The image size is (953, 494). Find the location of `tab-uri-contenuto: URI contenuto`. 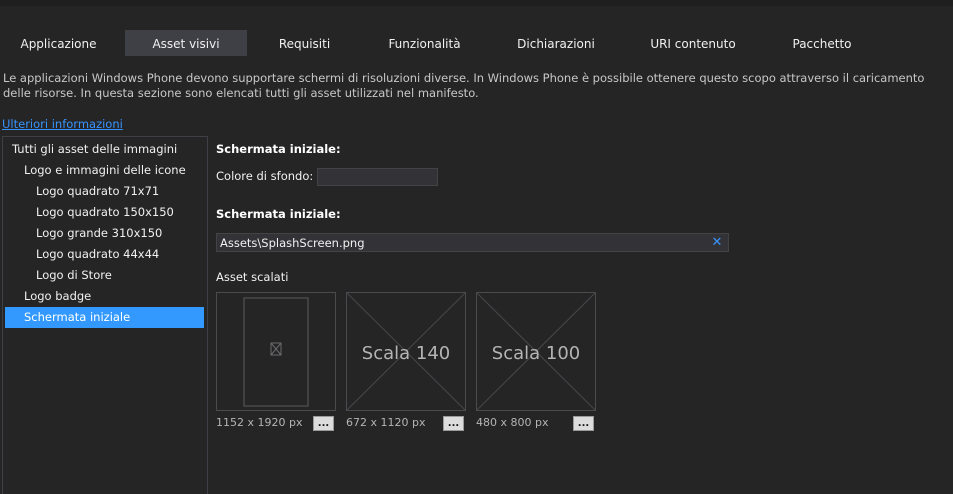

tab-uri-contenuto: URI contenuto is located at coordinates (693, 43).